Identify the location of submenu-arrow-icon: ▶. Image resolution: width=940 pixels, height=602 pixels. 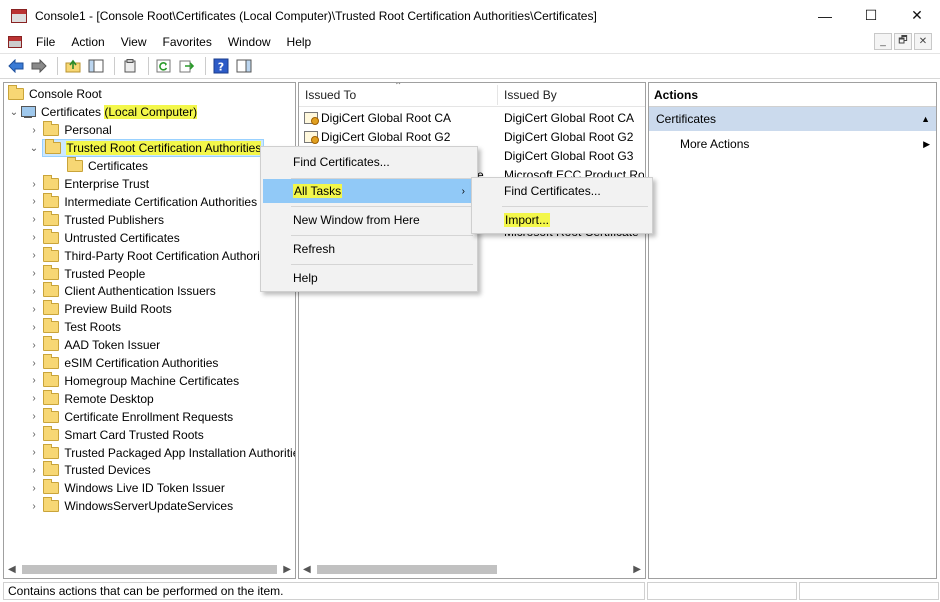
(926, 143).